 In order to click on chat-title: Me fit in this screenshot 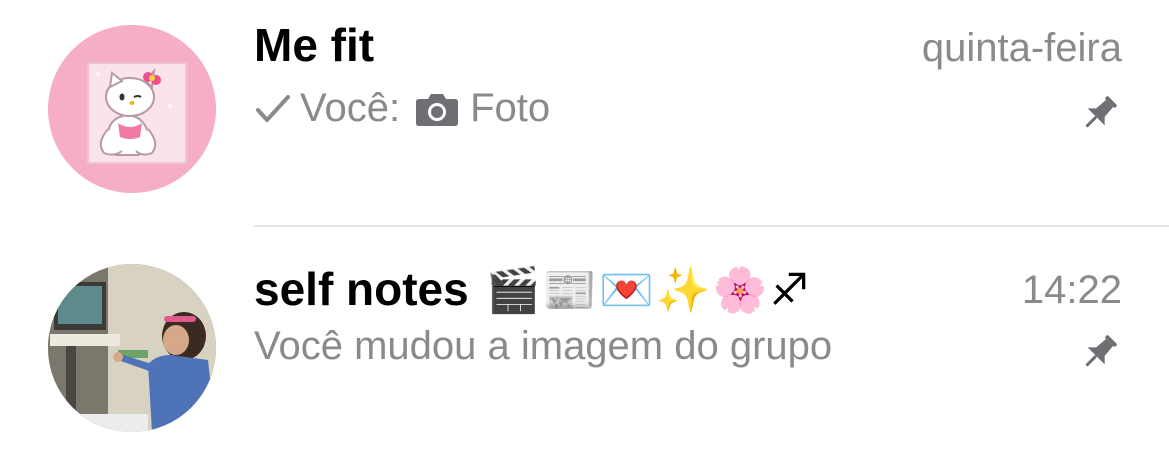, I will do `click(314, 45)`.